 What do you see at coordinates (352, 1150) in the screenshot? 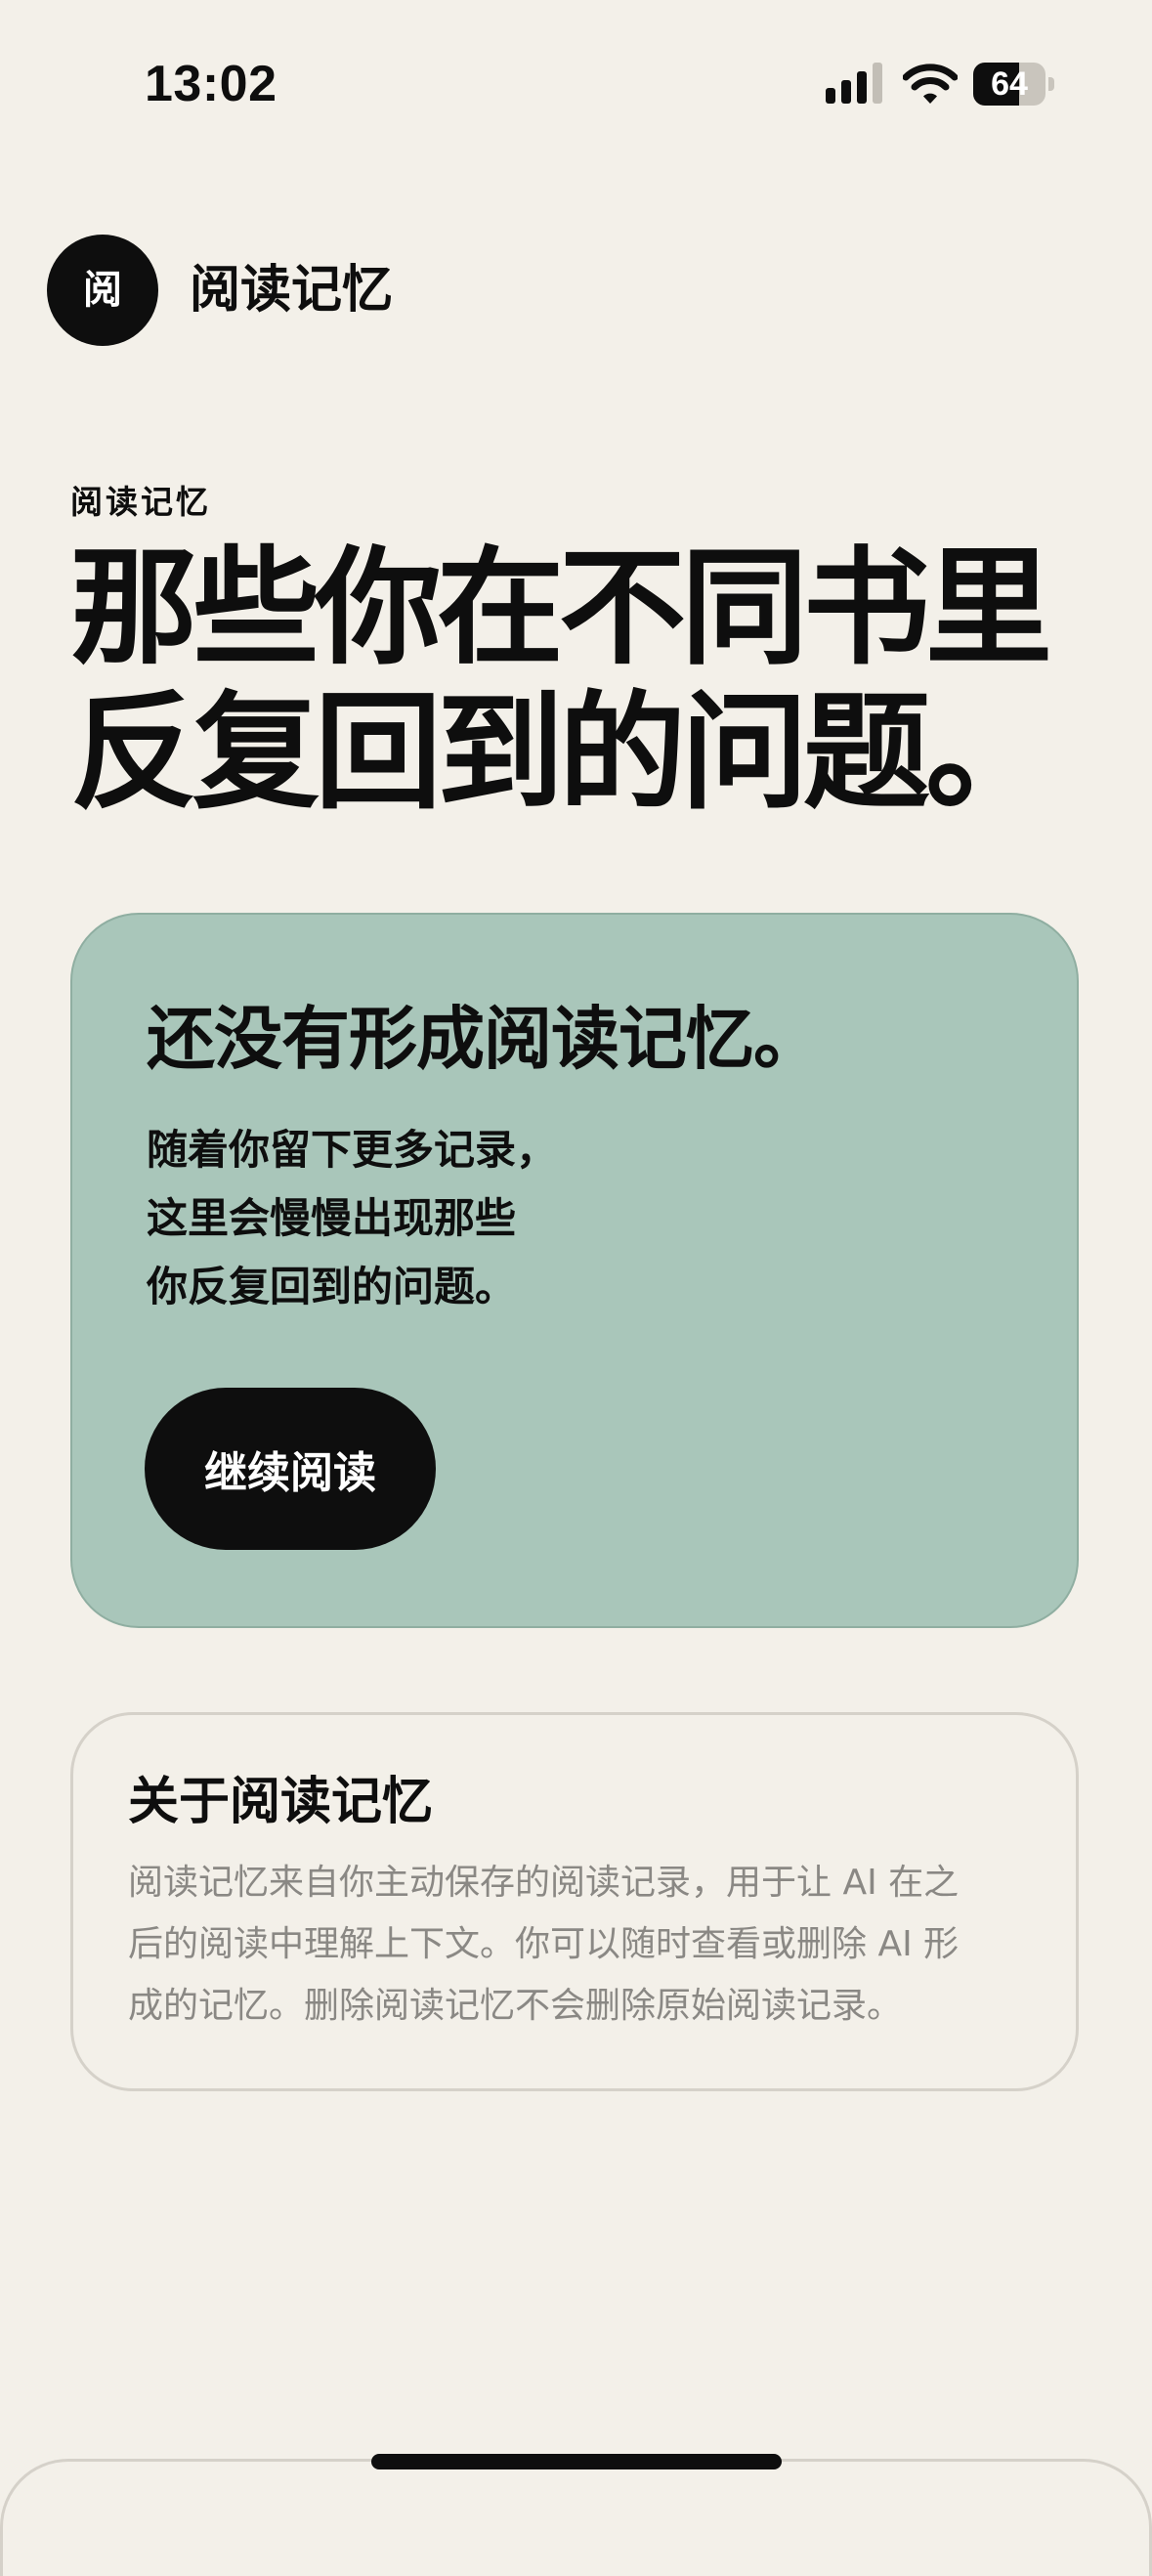
I see `empty-state-body-line: 随着你留下更多记录，` at bounding box center [352, 1150].